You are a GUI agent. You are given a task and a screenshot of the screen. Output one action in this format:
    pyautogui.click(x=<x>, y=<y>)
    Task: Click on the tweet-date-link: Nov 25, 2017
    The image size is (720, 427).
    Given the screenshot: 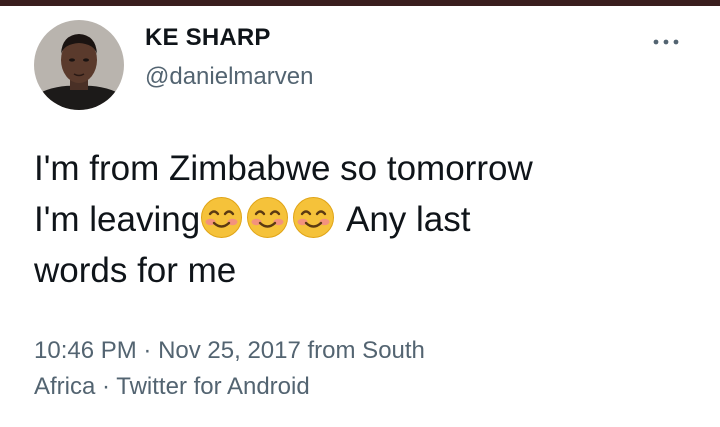 What is the action you would take?
    pyautogui.click(x=229, y=350)
    